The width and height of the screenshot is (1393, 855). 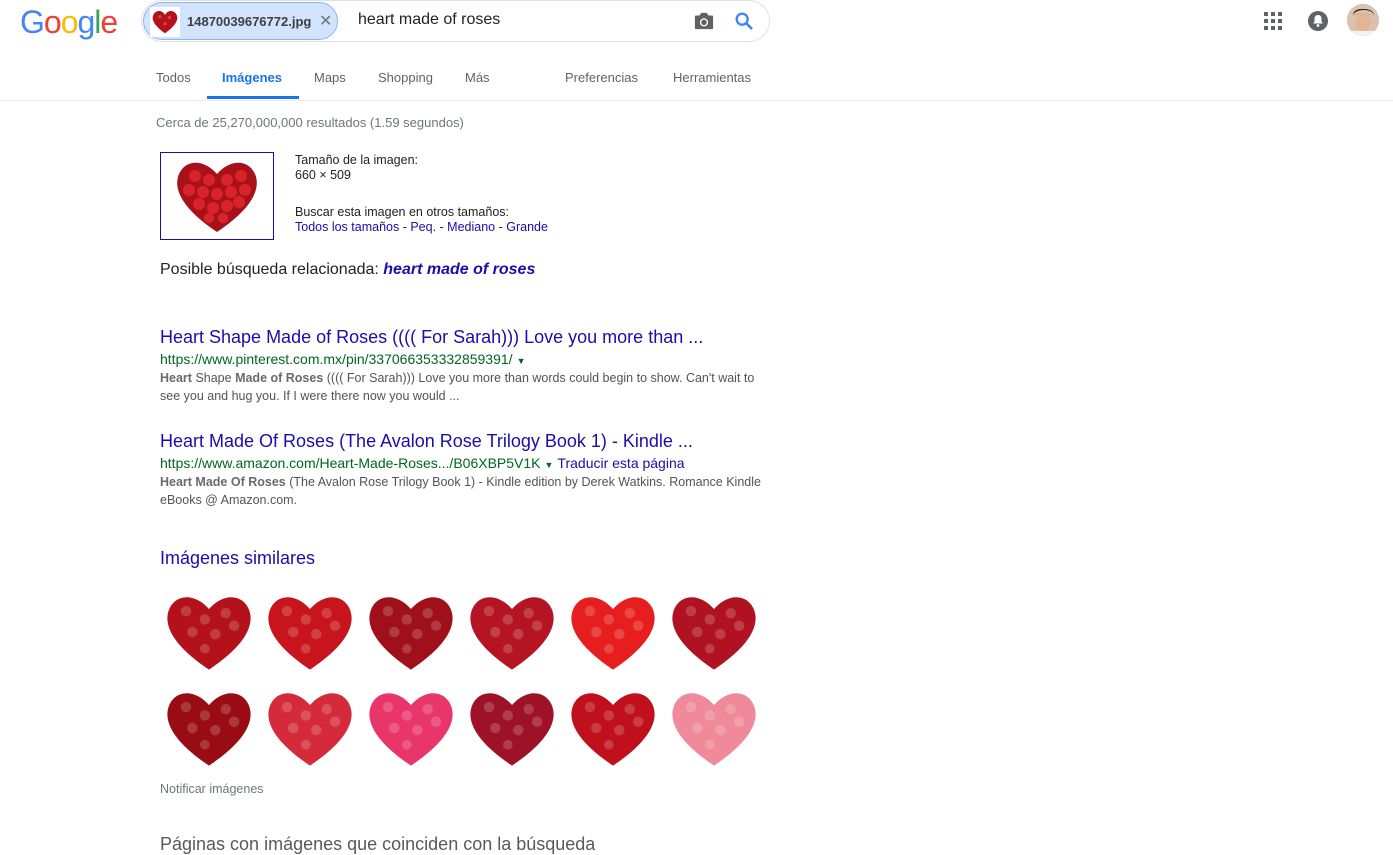 What do you see at coordinates (325, 21) in the screenshot?
I see `close-icon: ✕` at bounding box center [325, 21].